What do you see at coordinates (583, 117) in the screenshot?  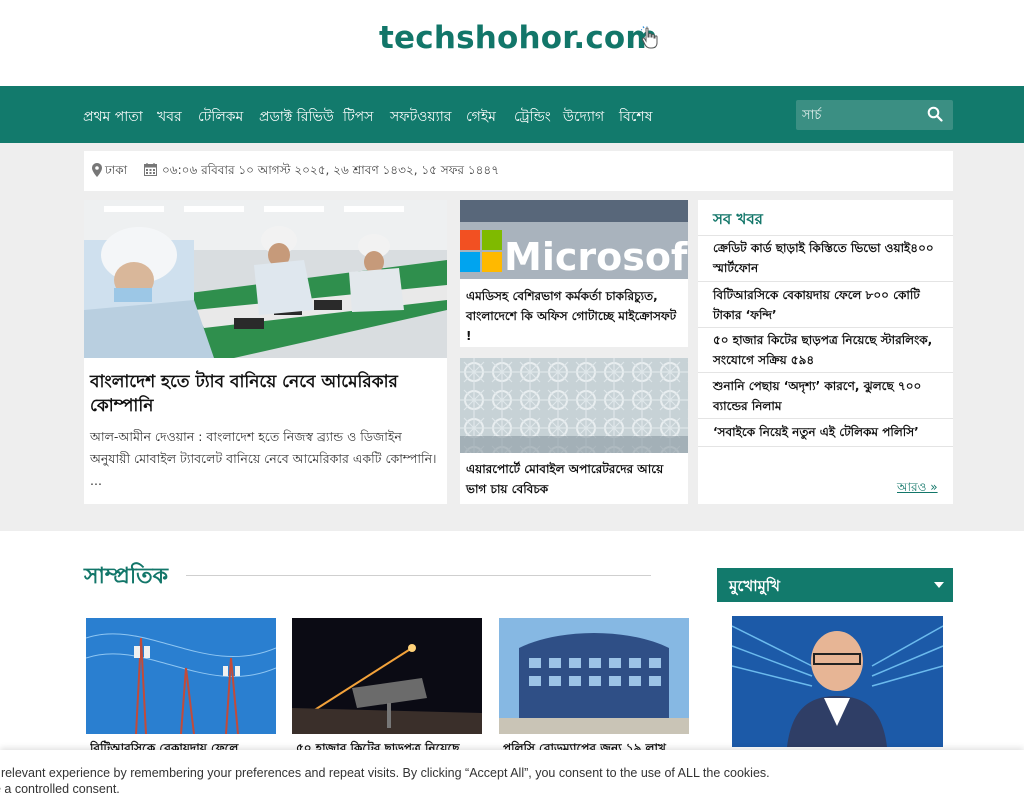 I see `nav-item-enterprise: উদ্যোগ` at bounding box center [583, 117].